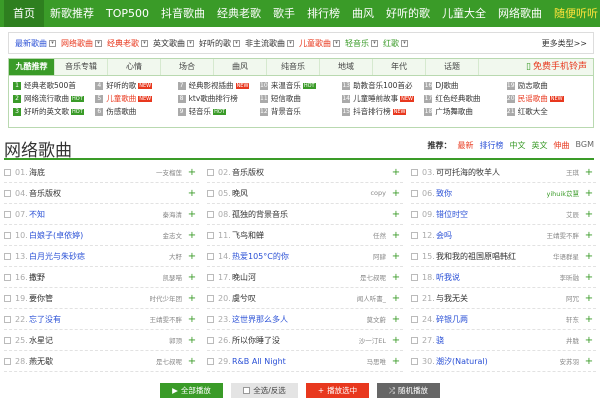 The width and height of the screenshot is (600, 400). I want to click on recommend-item: 11 短信歌曲, so click(300, 98).